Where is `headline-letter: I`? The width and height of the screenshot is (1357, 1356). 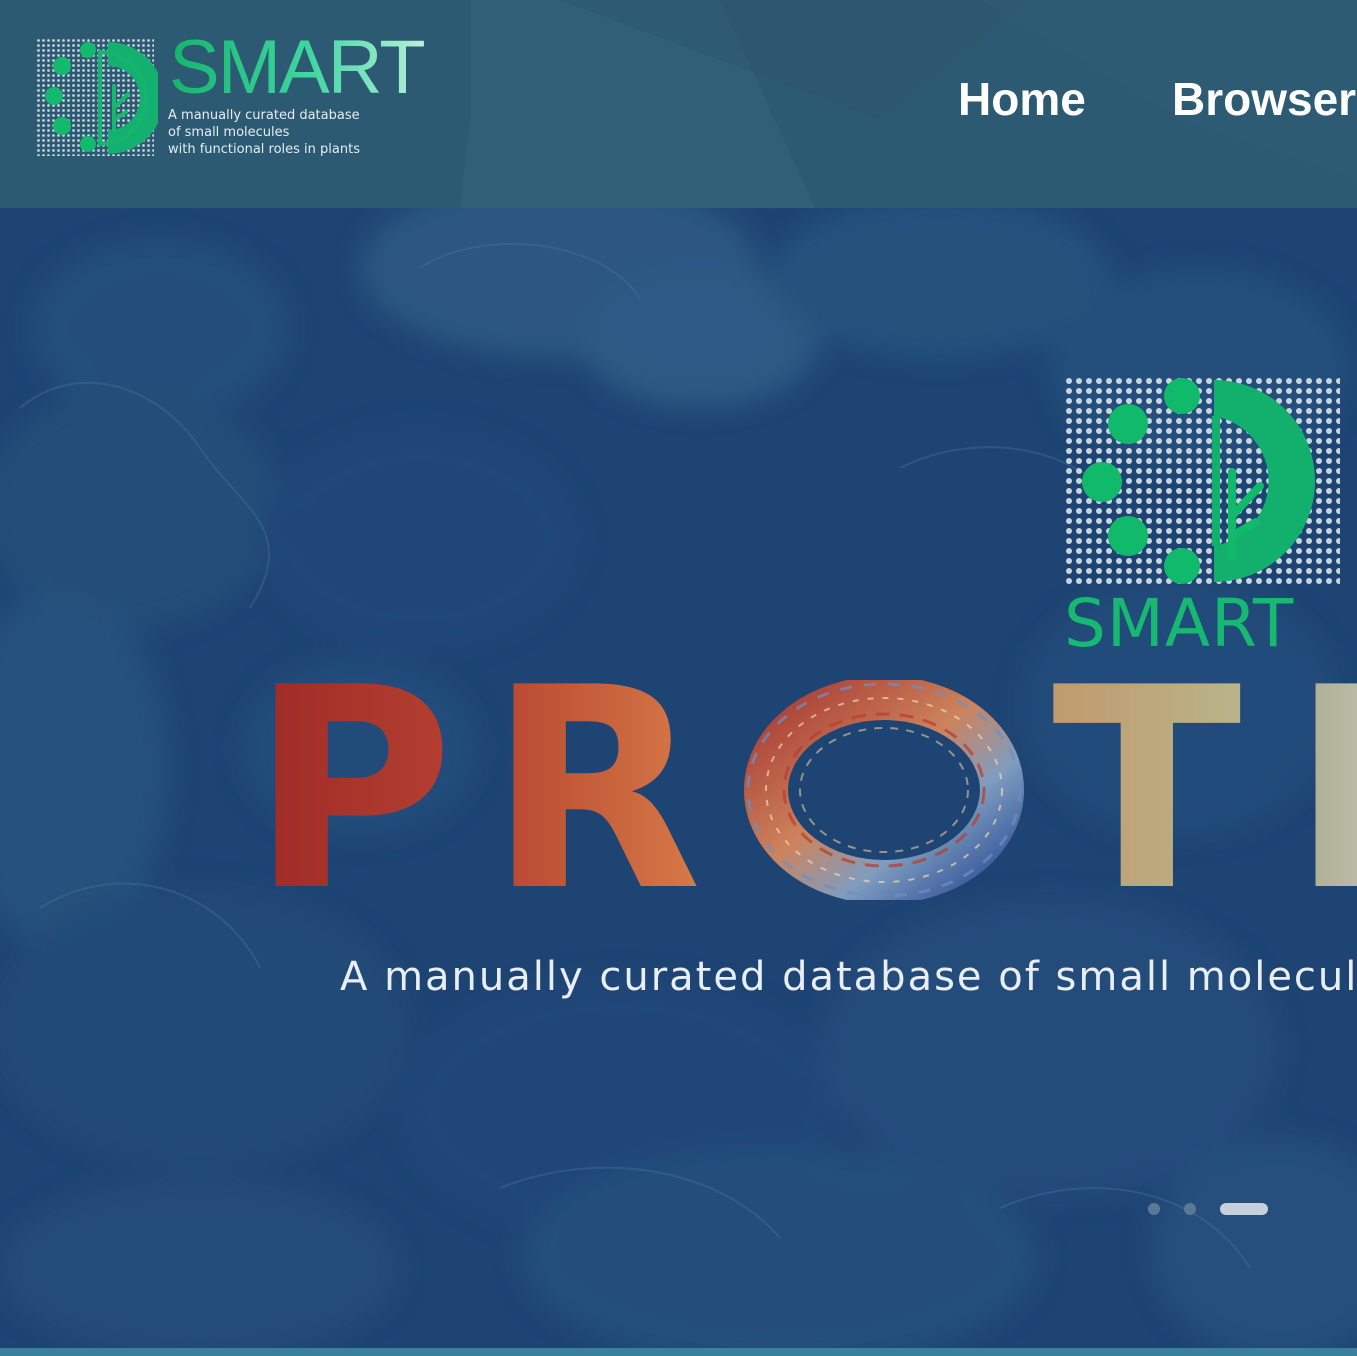
headline-letter: I is located at coordinates (1323, 790).